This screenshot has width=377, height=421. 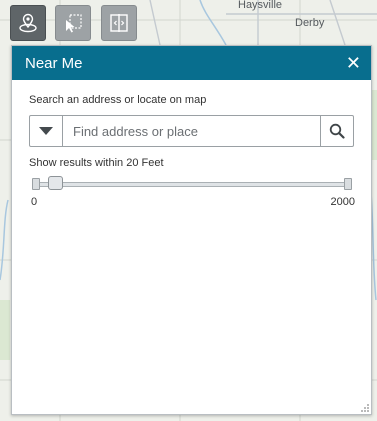 What do you see at coordinates (118, 100) in the screenshot?
I see `search-instructions: Search an address or locate on map` at bounding box center [118, 100].